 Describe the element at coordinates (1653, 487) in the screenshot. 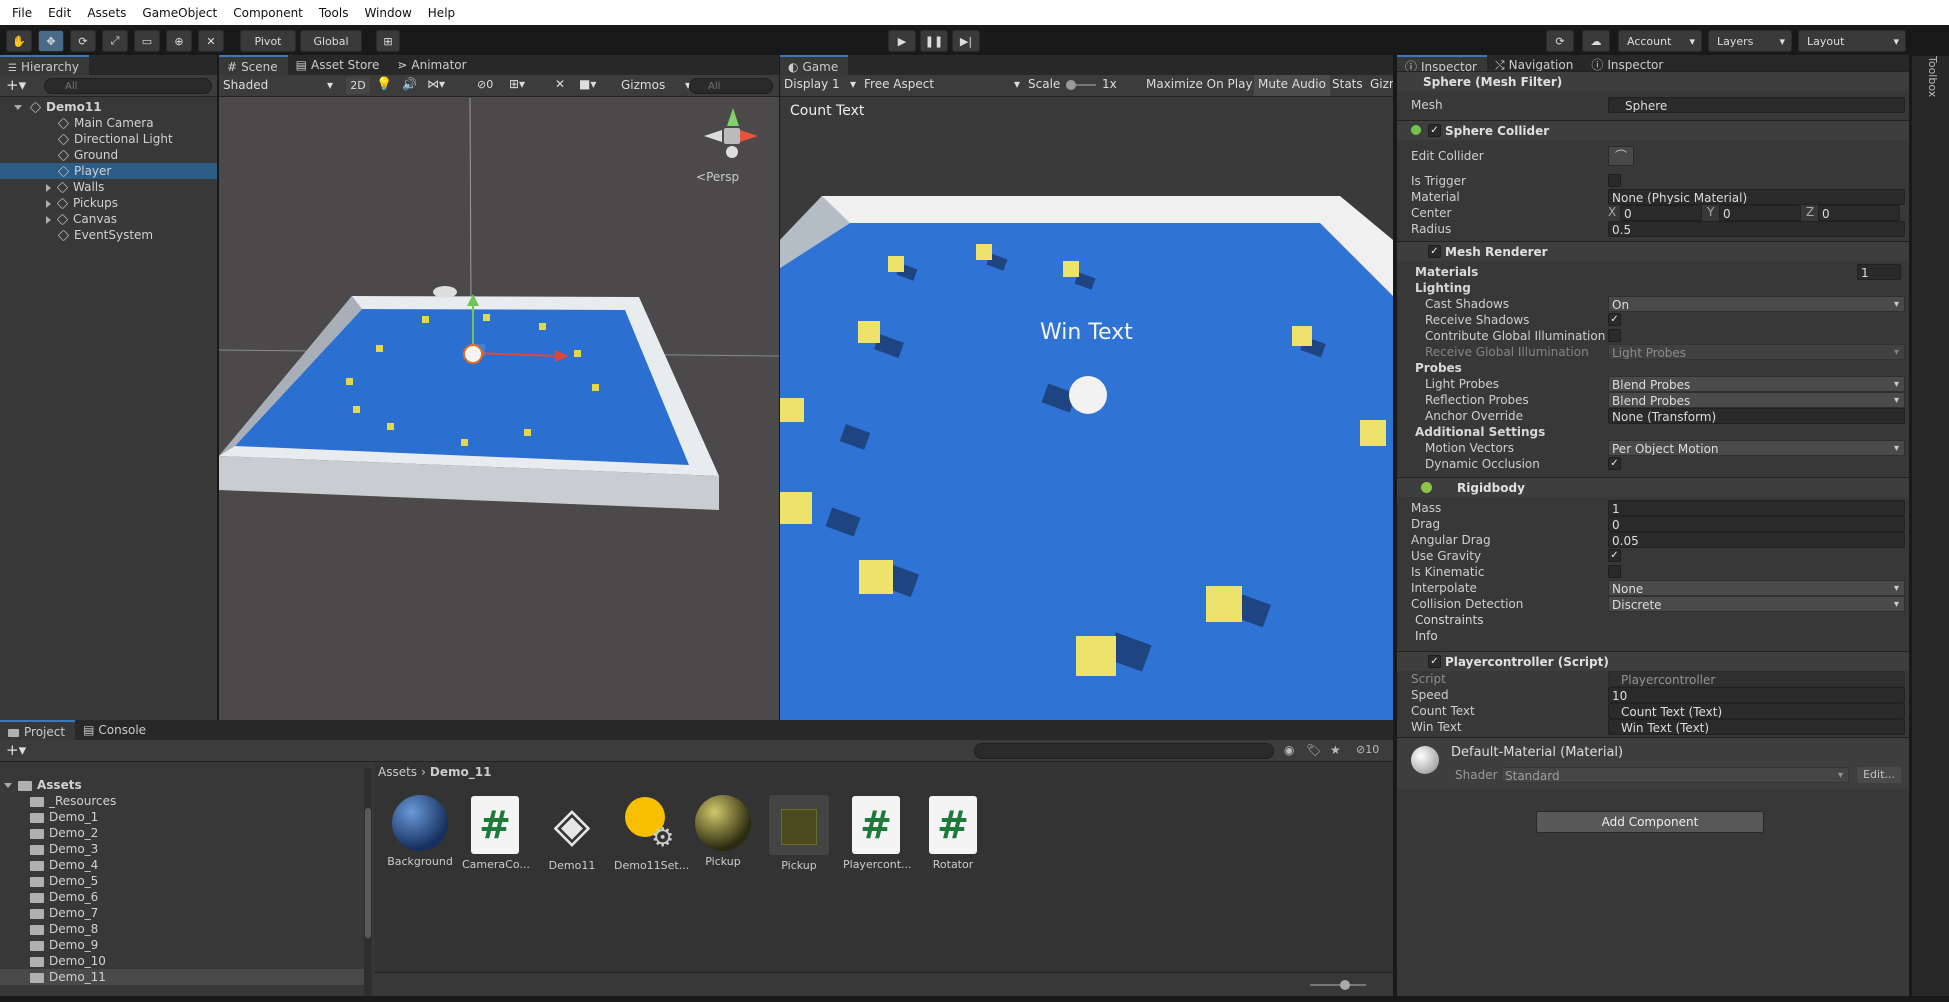

I see `rigidbody-header: Rigidbody` at that location.